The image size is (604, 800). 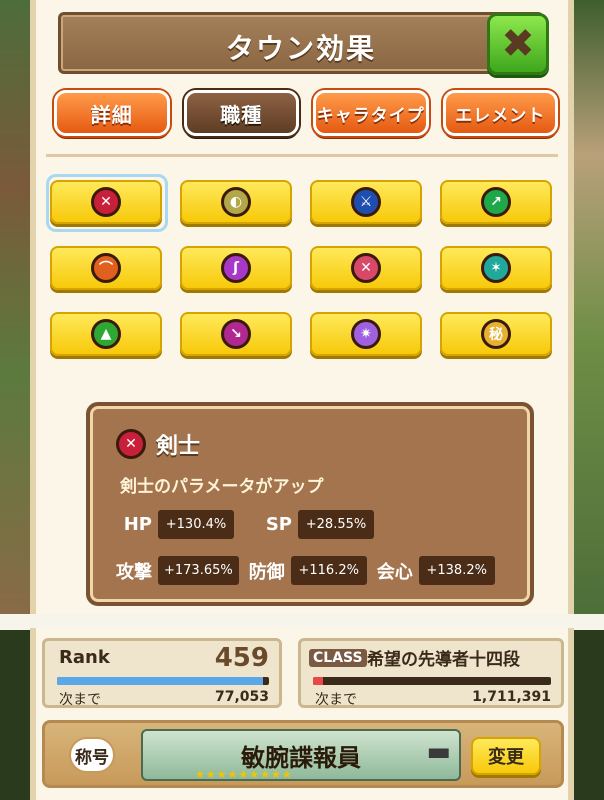 I want to click on rank-label: Rank, so click(x=84, y=657).